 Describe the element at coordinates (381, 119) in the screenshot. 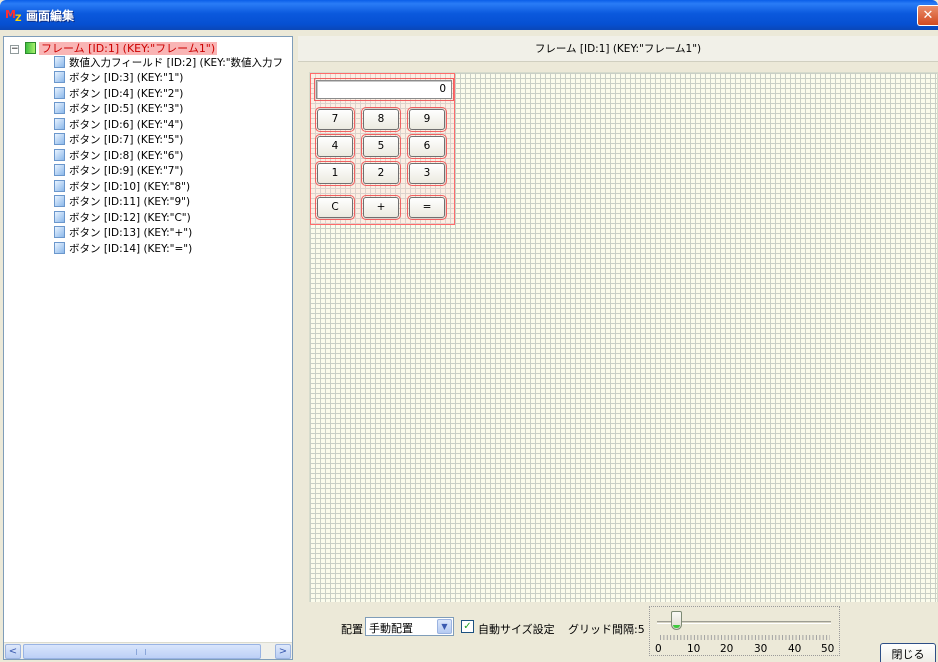

I see `button-8: 8` at that location.